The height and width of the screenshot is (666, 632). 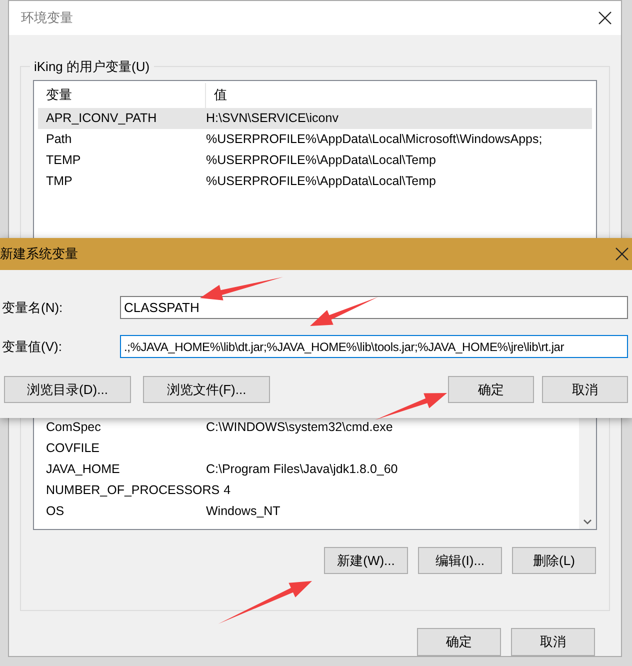 What do you see at coordinates (72, 449) in the screenshot?
I see `variable-name: COVFILE` at bounding box center [72, 449].